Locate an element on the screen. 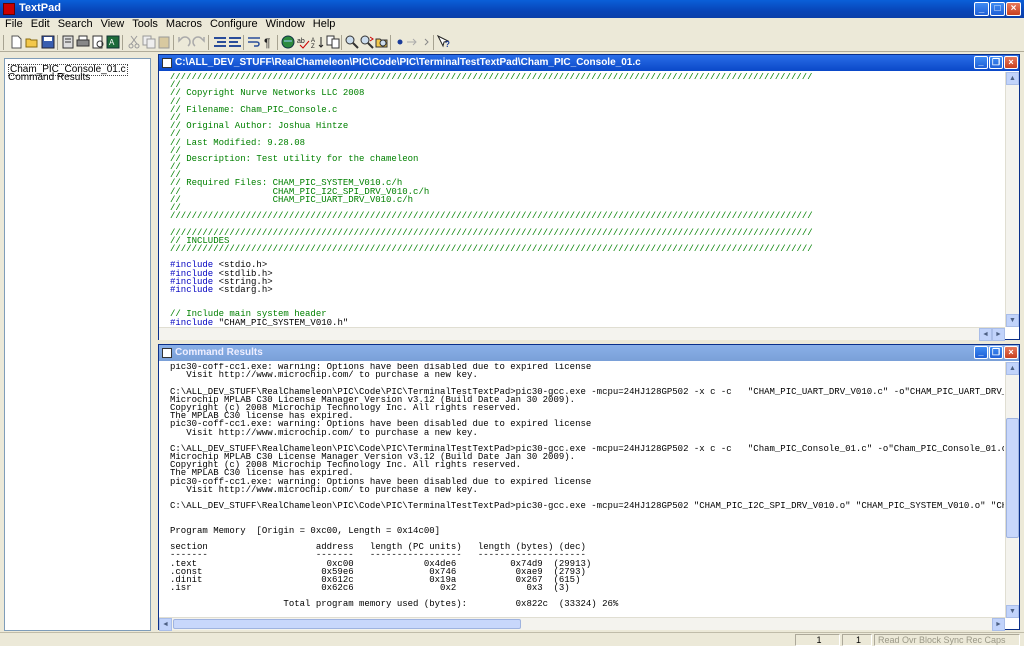 The height and width of the screenshot is (646, 1024). panel-splitter is located at coordinates (154, 344).